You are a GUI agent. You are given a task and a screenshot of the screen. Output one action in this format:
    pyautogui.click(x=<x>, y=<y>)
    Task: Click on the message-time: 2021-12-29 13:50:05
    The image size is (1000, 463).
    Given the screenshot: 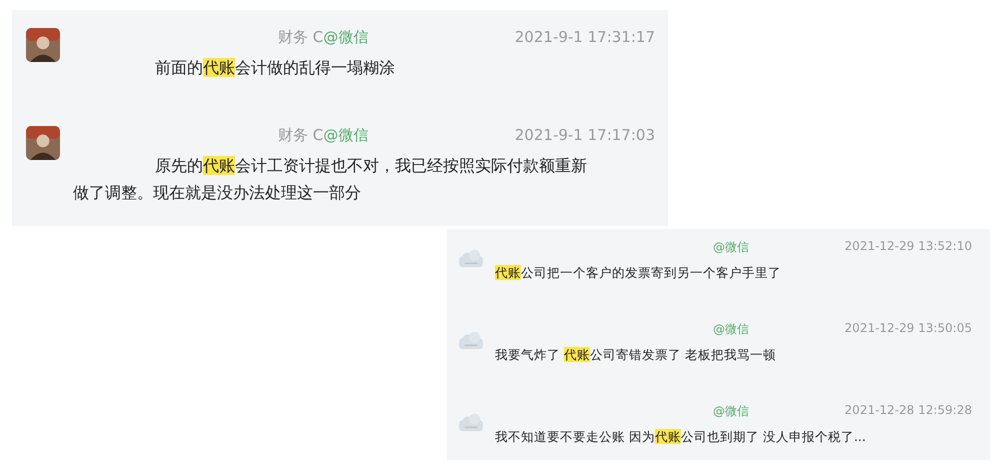 What is the action you would take?
    pyautogui.click(x=908, y=329)
    